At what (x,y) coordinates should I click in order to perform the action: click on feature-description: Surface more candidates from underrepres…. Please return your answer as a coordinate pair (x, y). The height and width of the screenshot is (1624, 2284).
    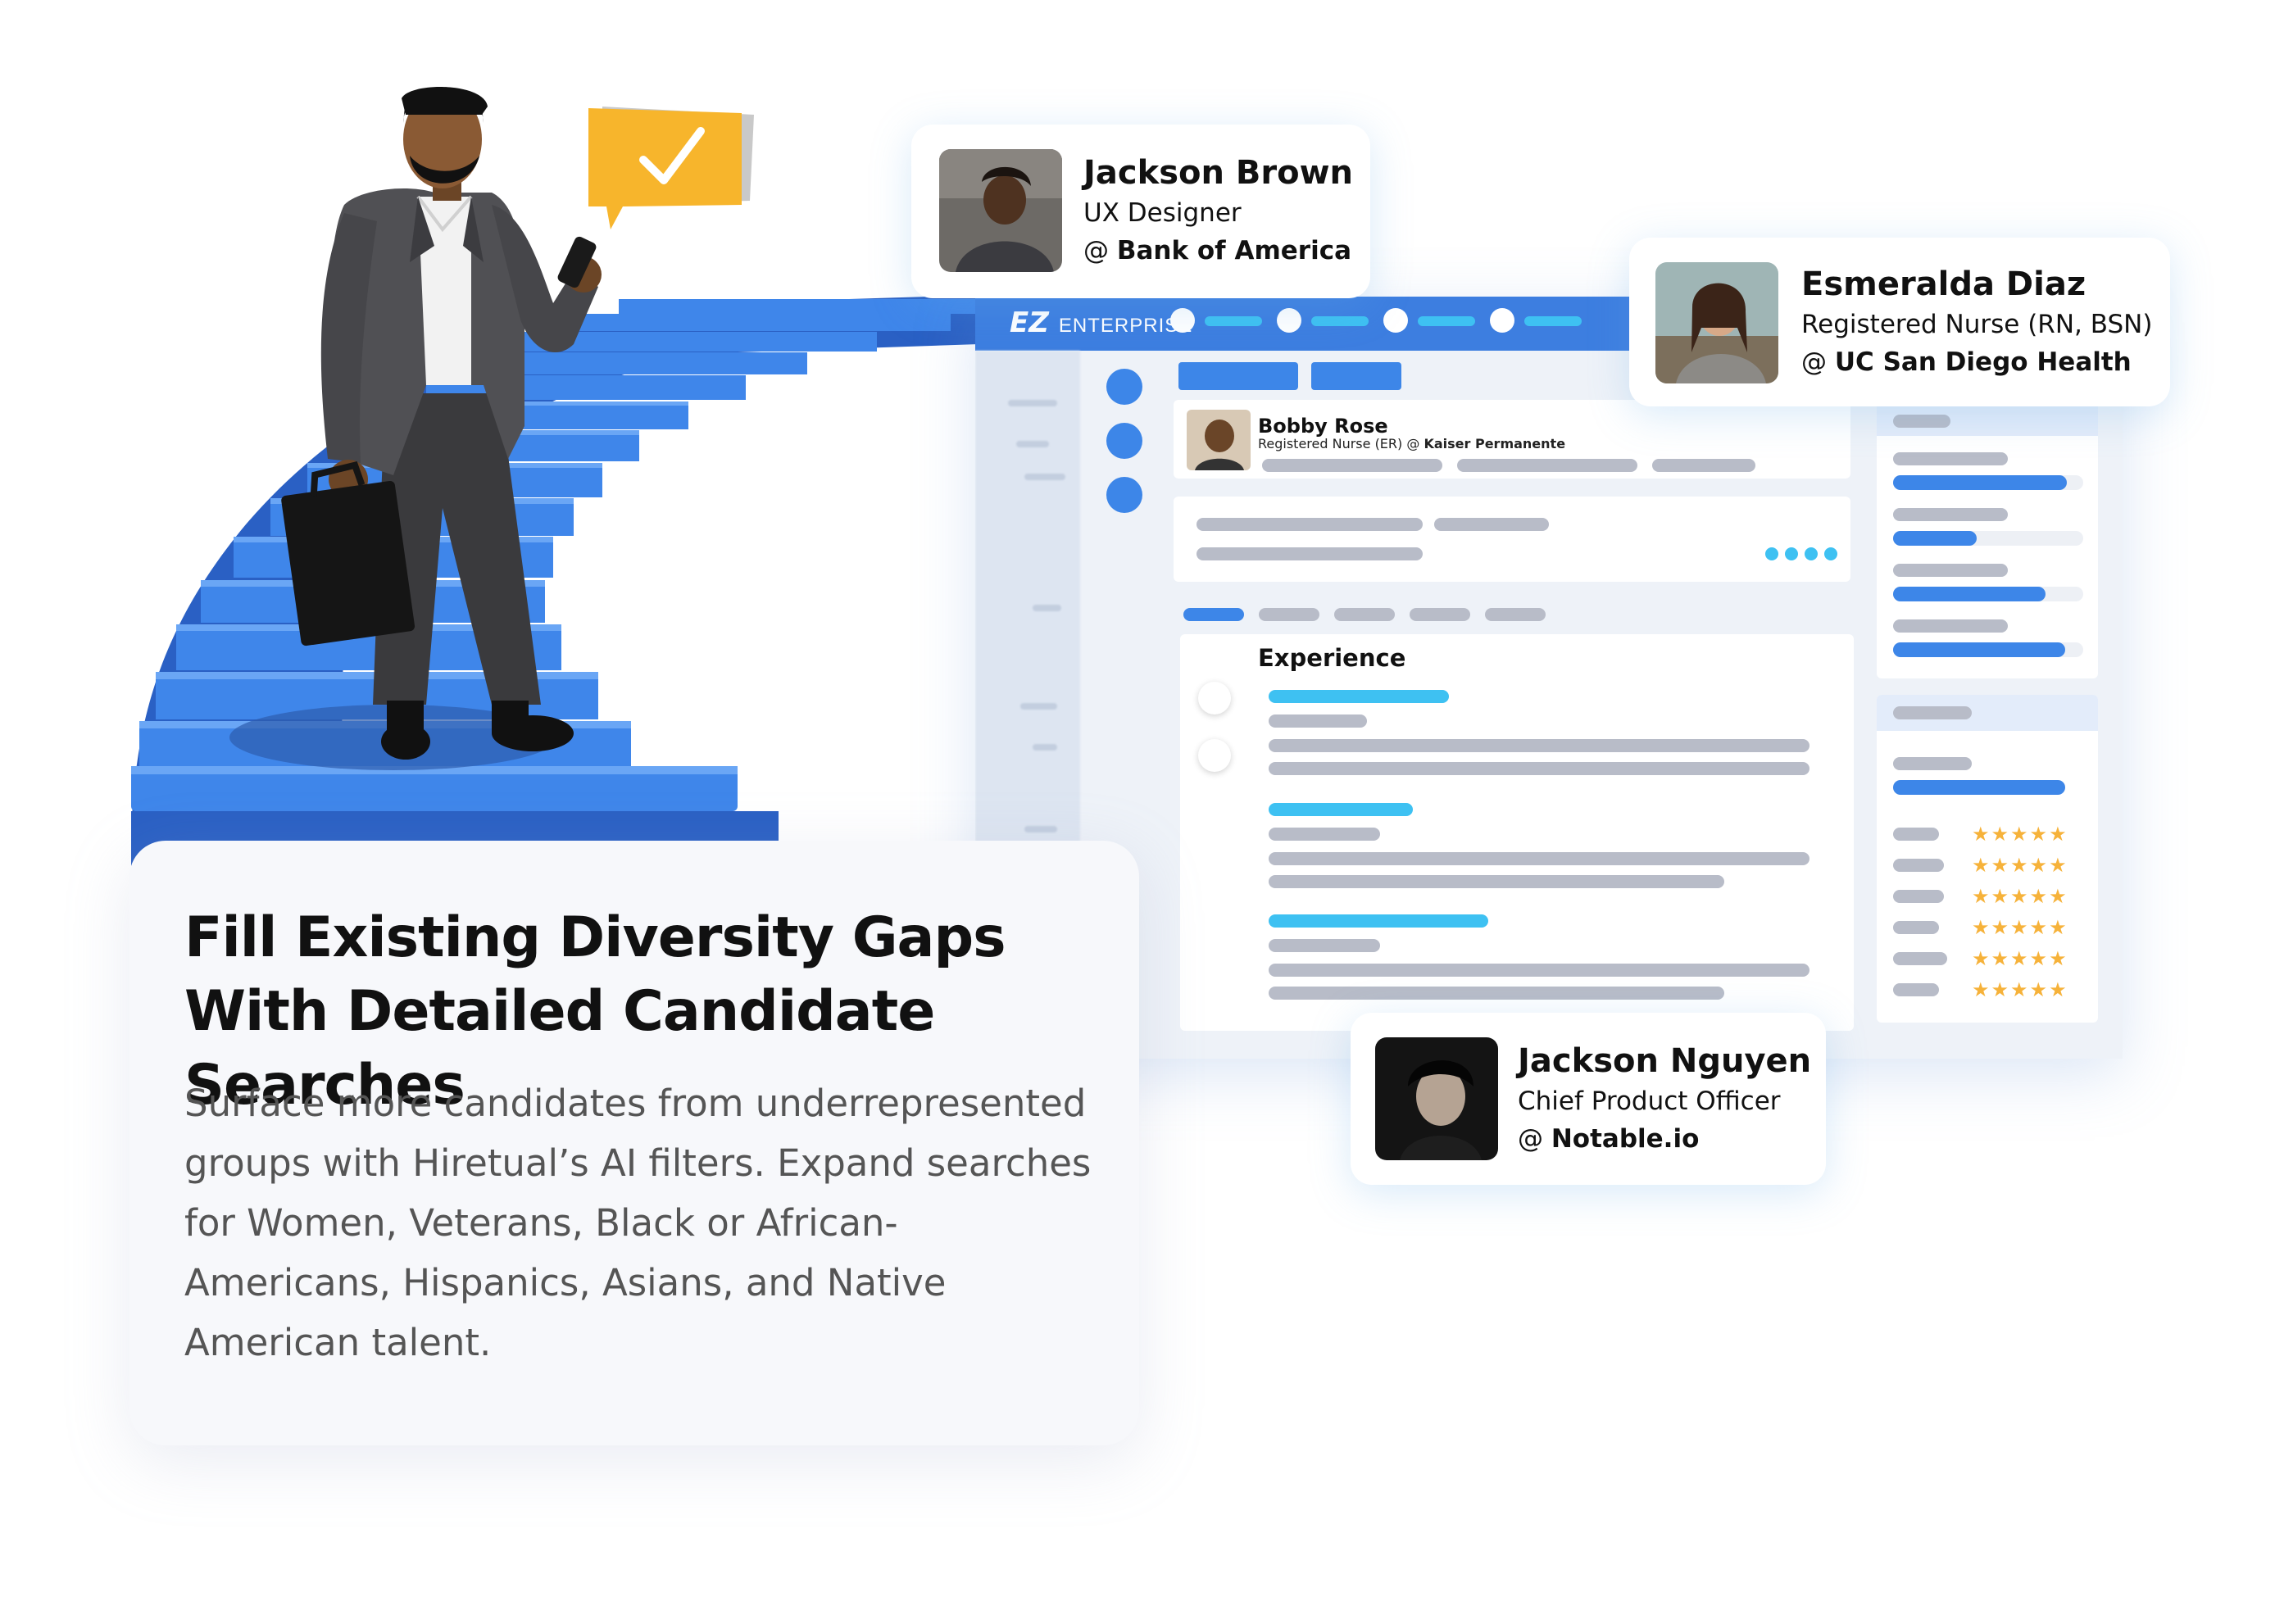
    Looking at the image, I should click on (638, 1223).